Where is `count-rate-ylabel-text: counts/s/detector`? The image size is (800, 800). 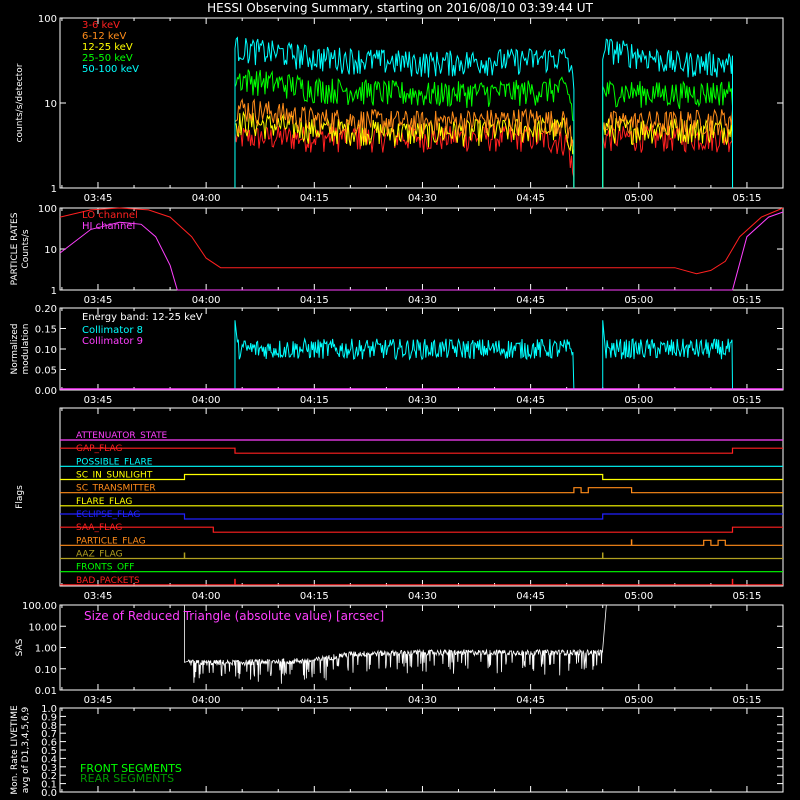 count-rate-ylabel-text: counts/s/detector is located at coordinates (20, 102).